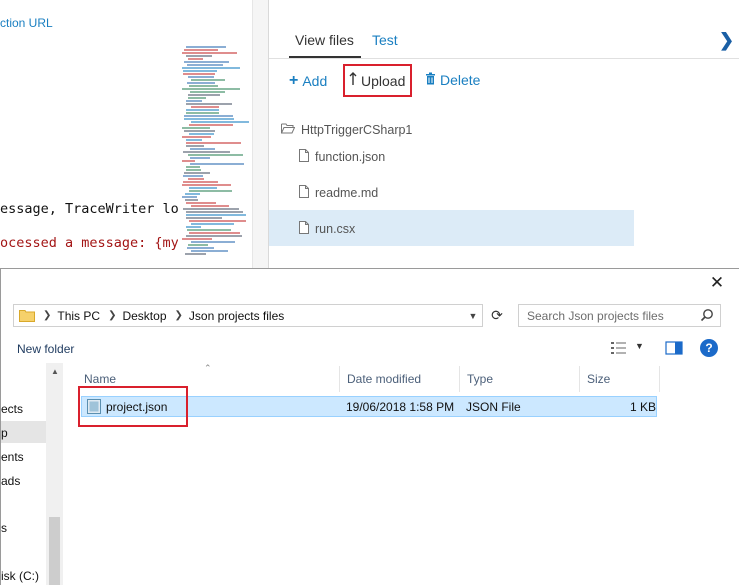 The width and height of the screenshot is (739, 585). Describe the element at coordinates (4, 433) in the screenshot. I see `nav-item-selected: p` at that location.